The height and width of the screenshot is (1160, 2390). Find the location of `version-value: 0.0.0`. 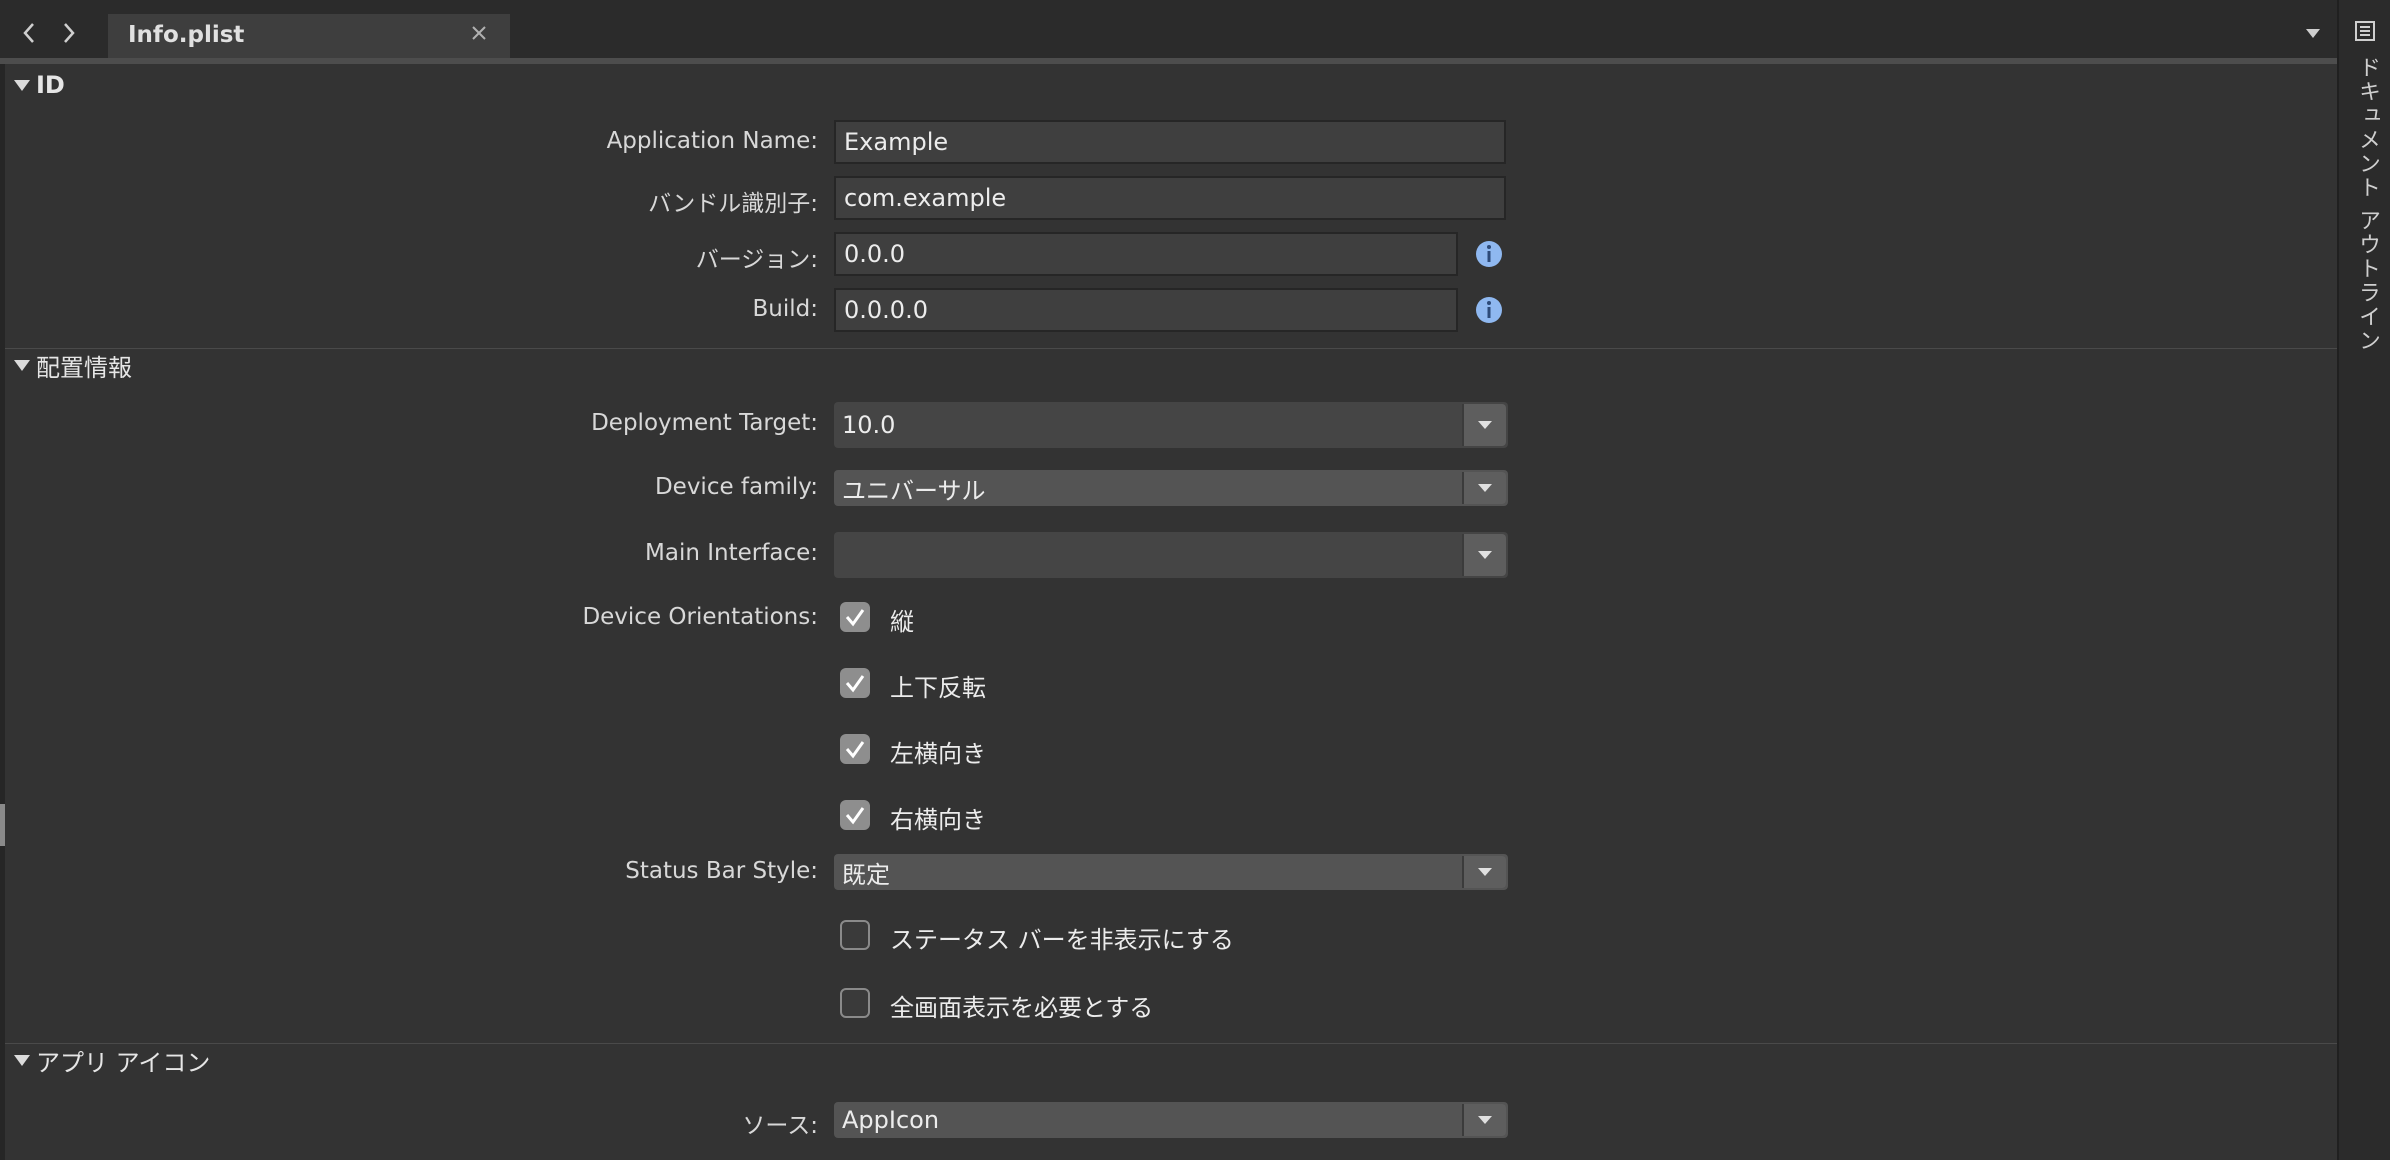

version-value: 0.0.0 is located at coordinates (875, 254).